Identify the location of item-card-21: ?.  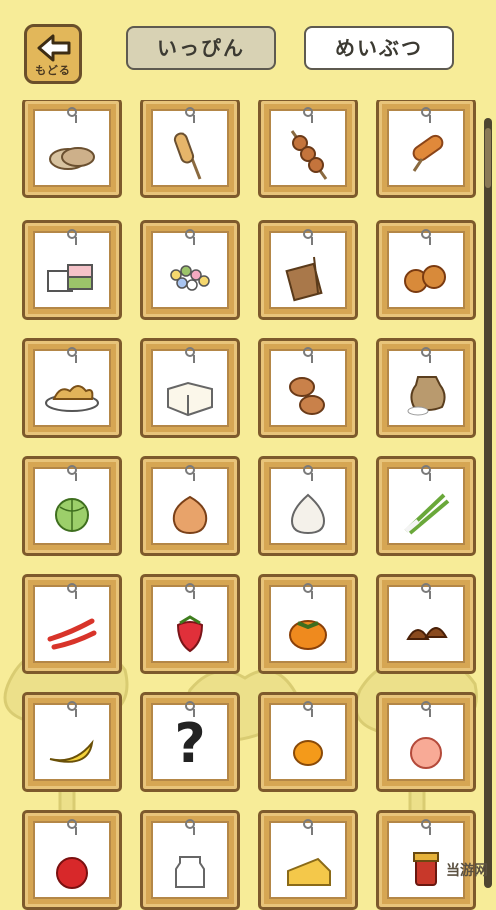
(190, 742).